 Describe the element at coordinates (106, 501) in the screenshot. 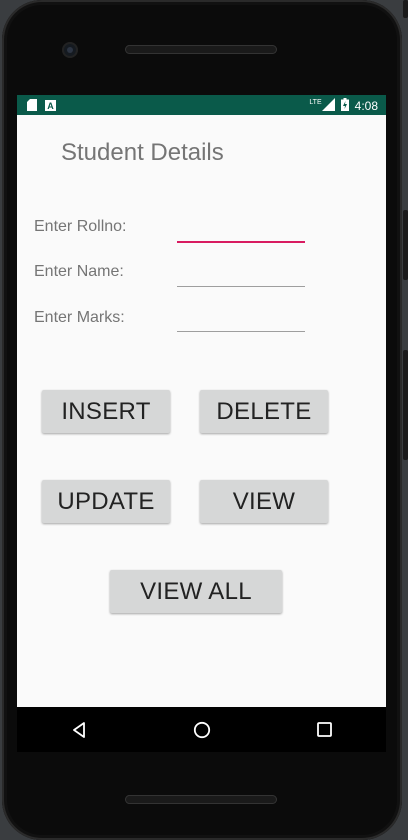

I see `update-button: UPDATE` at that location.